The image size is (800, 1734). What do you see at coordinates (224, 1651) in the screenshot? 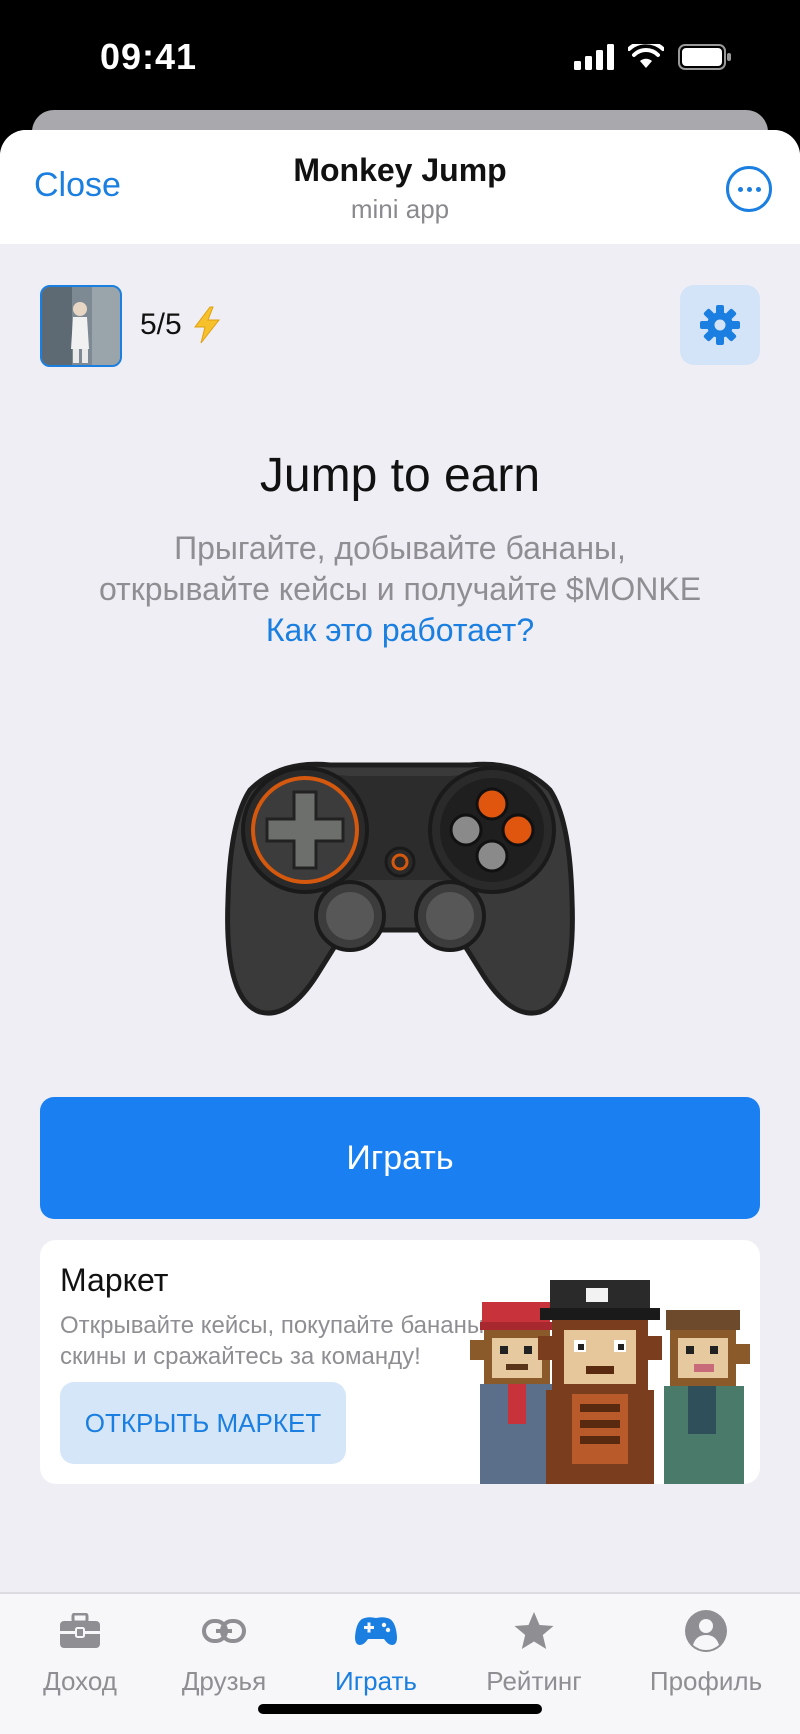
I see `tab-friends: Друзья` at bounding box center [224, 1651].